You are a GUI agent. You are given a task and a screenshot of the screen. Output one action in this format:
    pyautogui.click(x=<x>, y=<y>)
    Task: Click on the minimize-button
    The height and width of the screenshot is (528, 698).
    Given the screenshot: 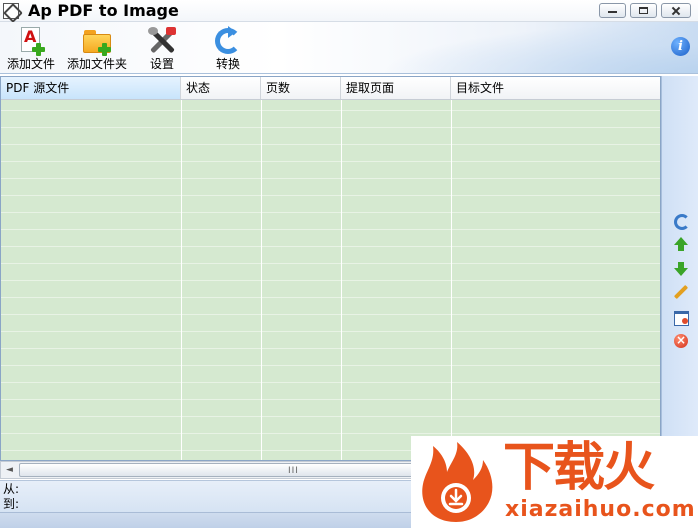 What is the action you would take?
    pyautogui.click(x=612, y=10)
    